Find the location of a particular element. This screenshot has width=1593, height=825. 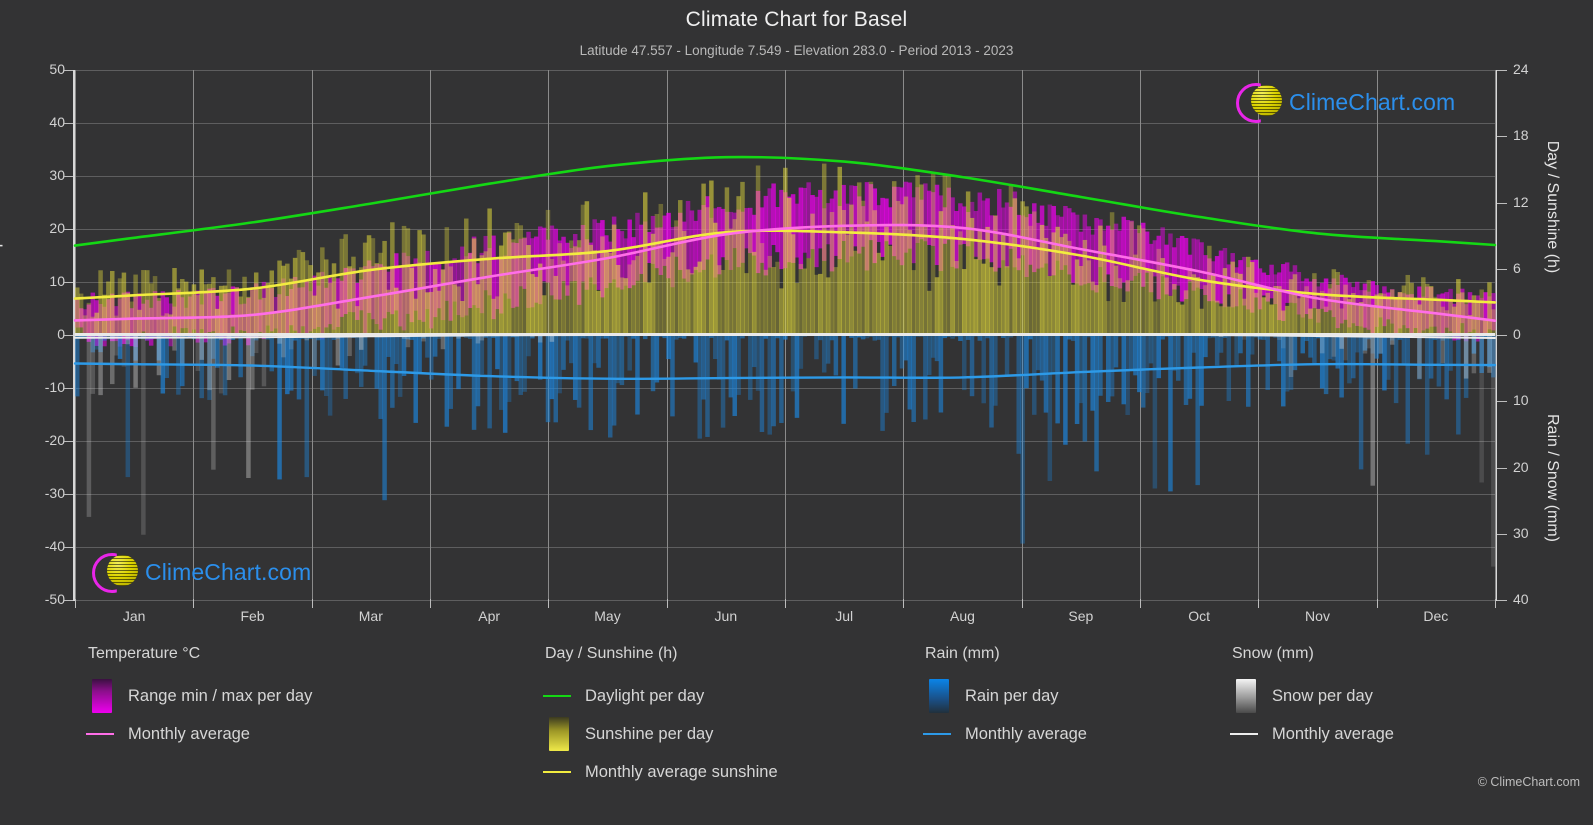

watermark-logo-top: ClimeChart.com is located at coordinates (1346, 102).